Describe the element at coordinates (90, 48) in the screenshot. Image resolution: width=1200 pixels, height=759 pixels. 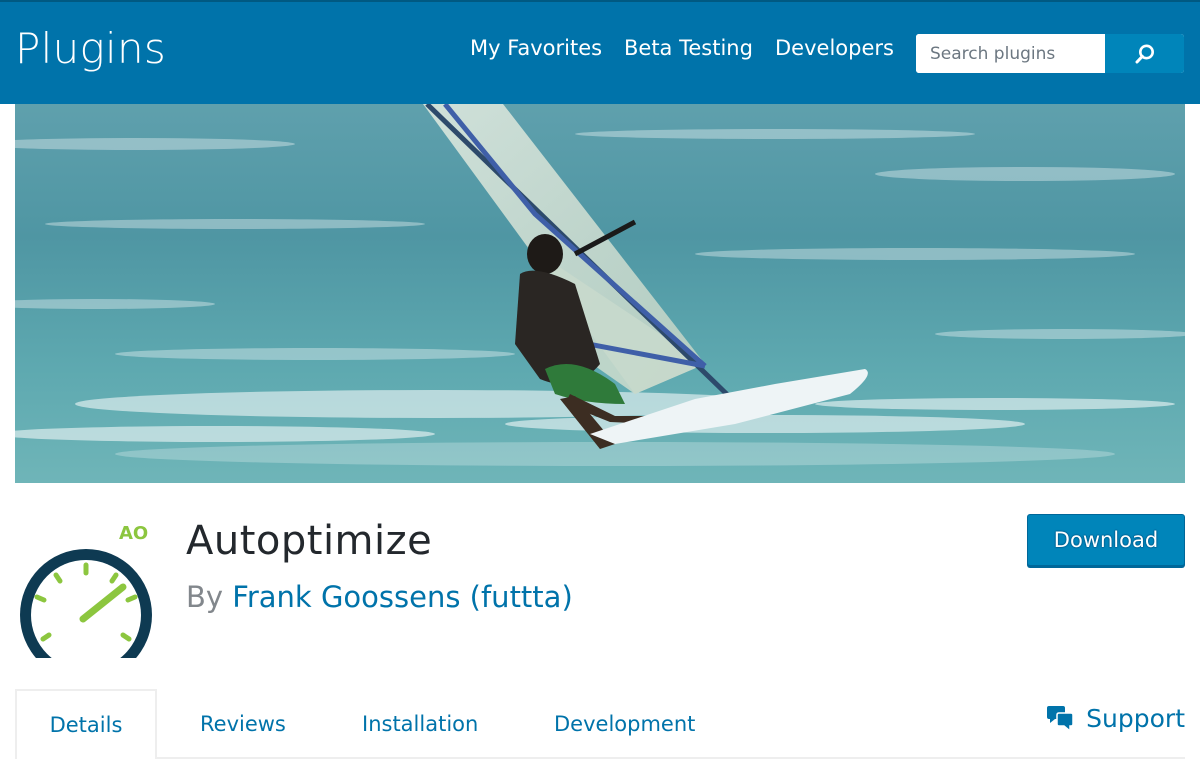
I see `plugins-home-link: Plugins` at that location.